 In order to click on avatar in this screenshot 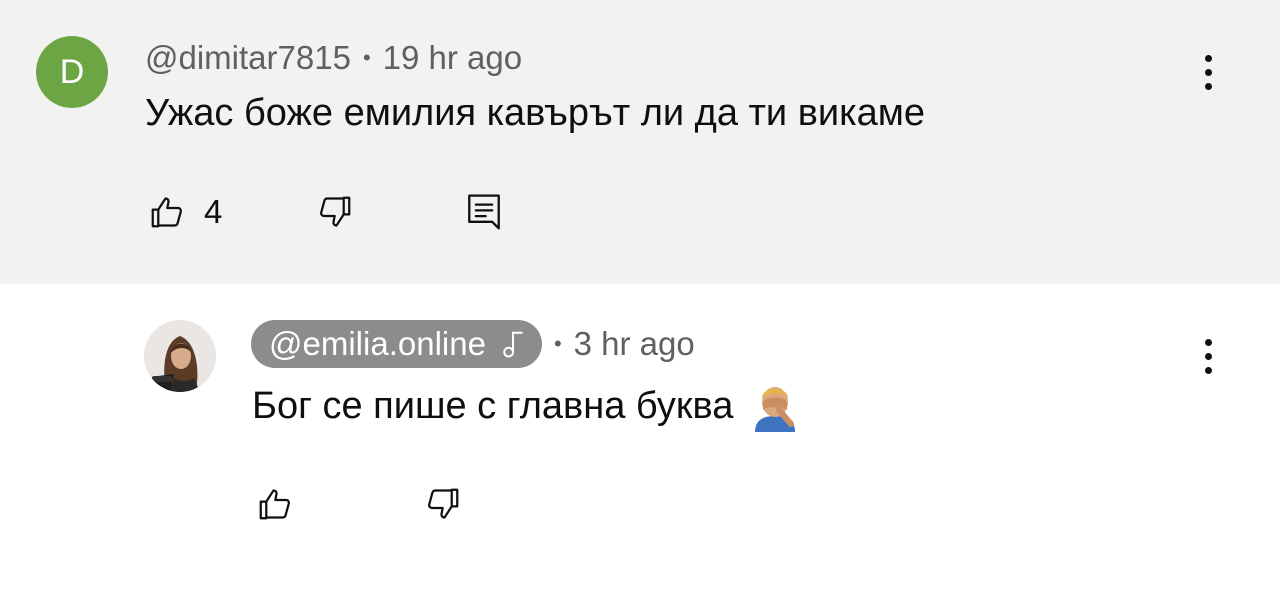, I will do `click(180, 356)`.